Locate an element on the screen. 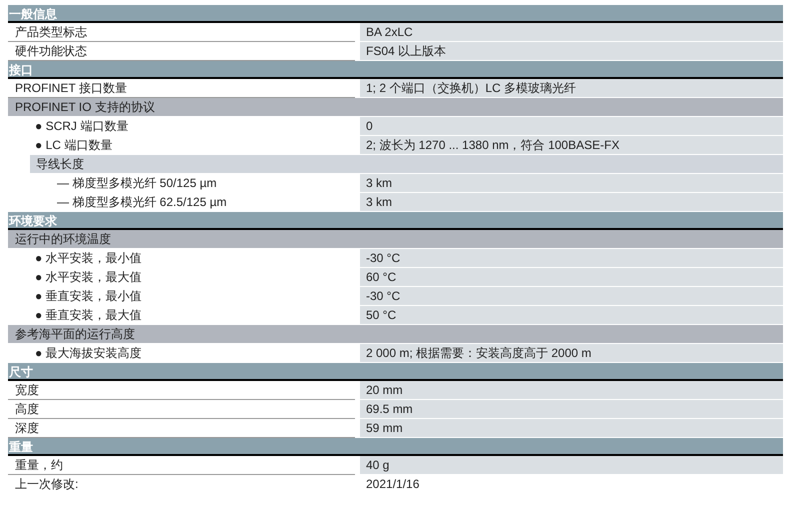 This screenshot has height=511, width=787. row-value: 0 is located at coordinates (369, 126).